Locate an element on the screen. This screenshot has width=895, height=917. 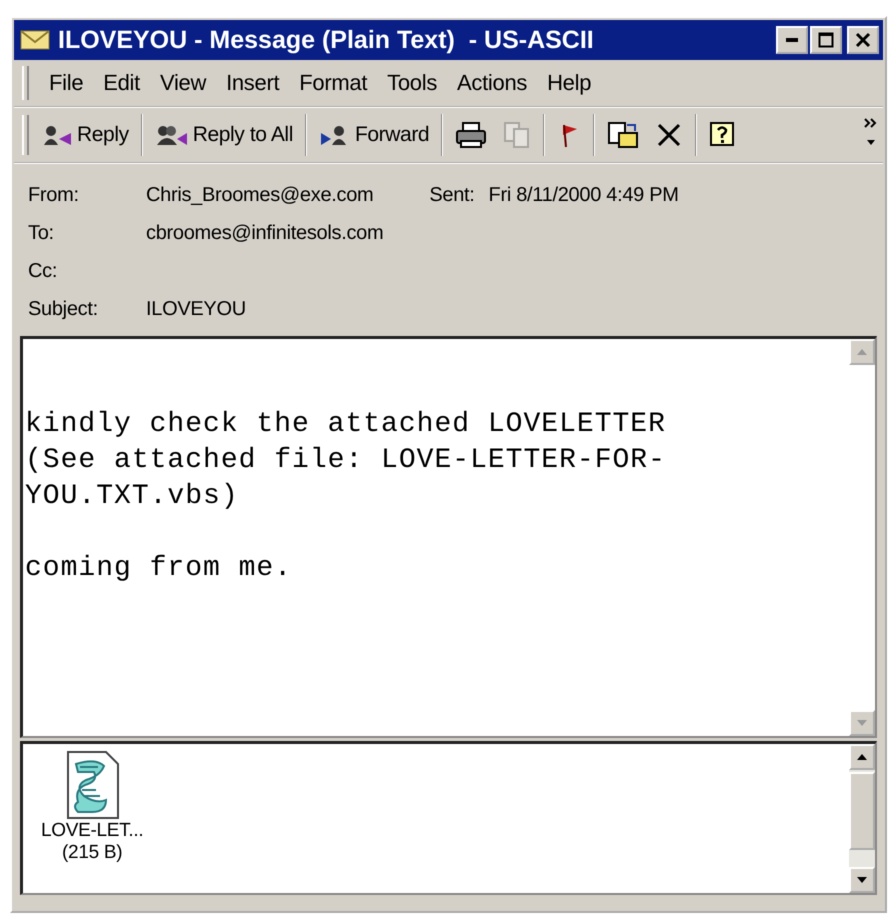
menu-item: Edit is located at coordinates (121, 83).